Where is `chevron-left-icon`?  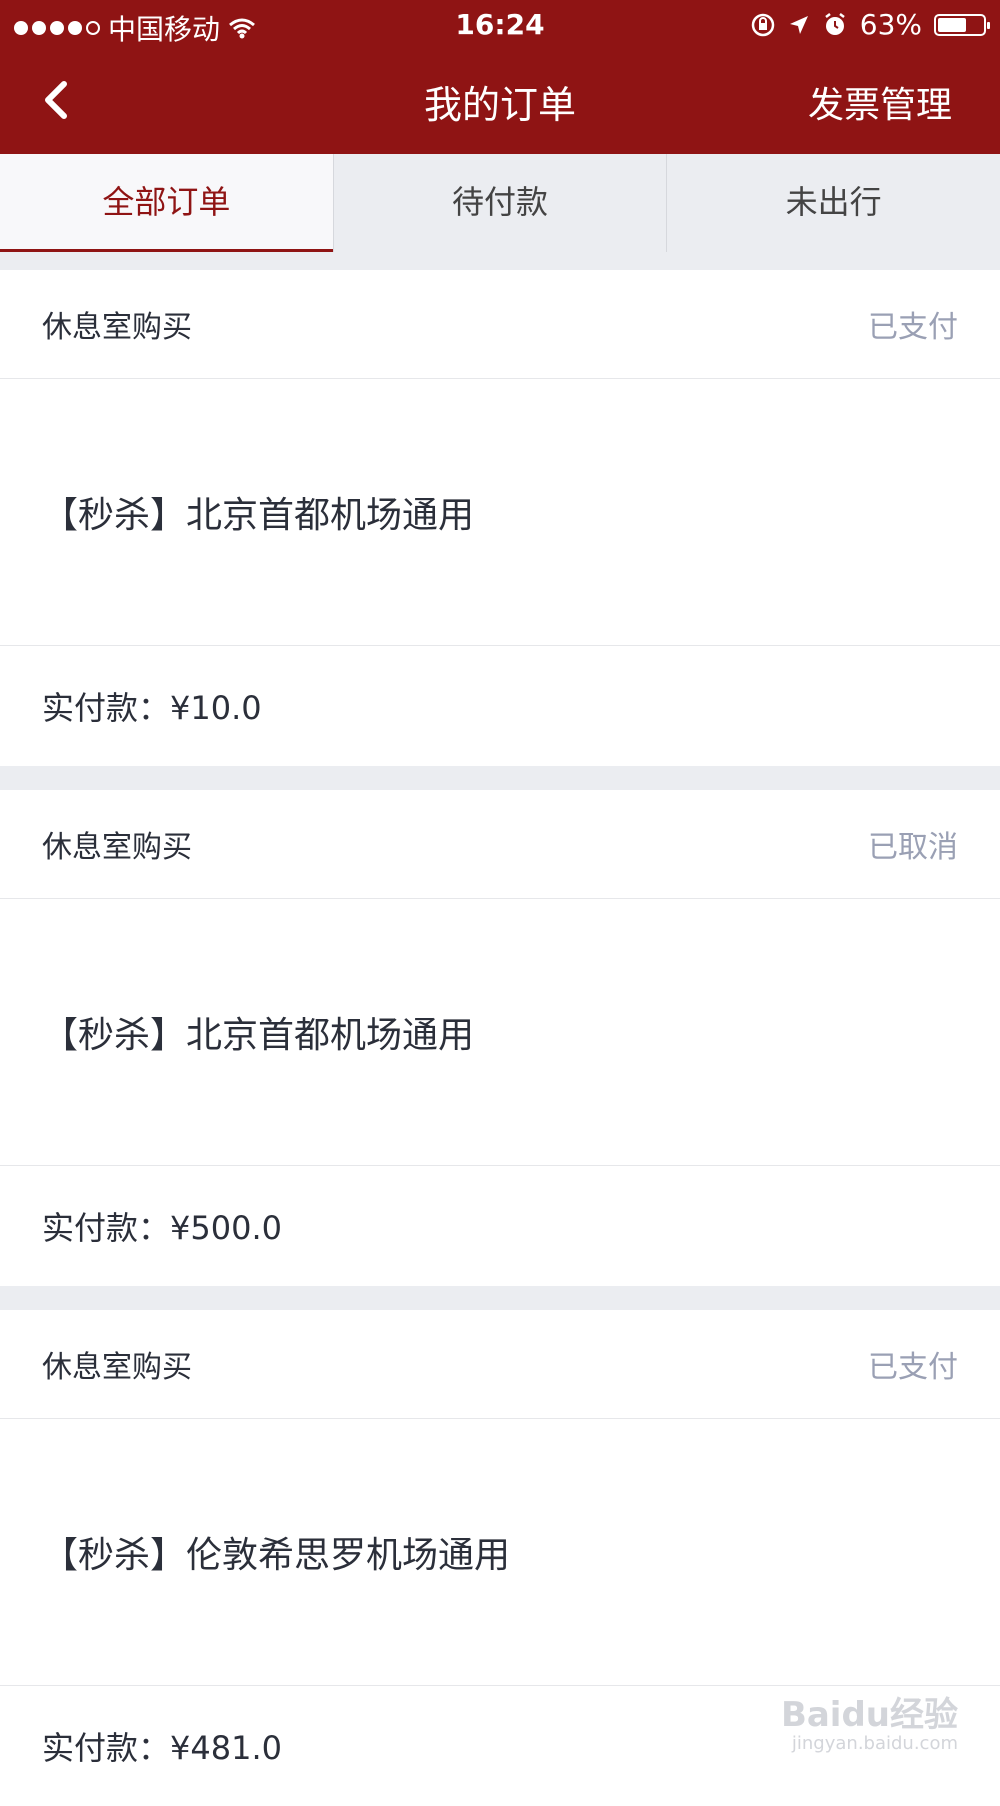 chevron-left-icon is located at coordinates (56, 100).